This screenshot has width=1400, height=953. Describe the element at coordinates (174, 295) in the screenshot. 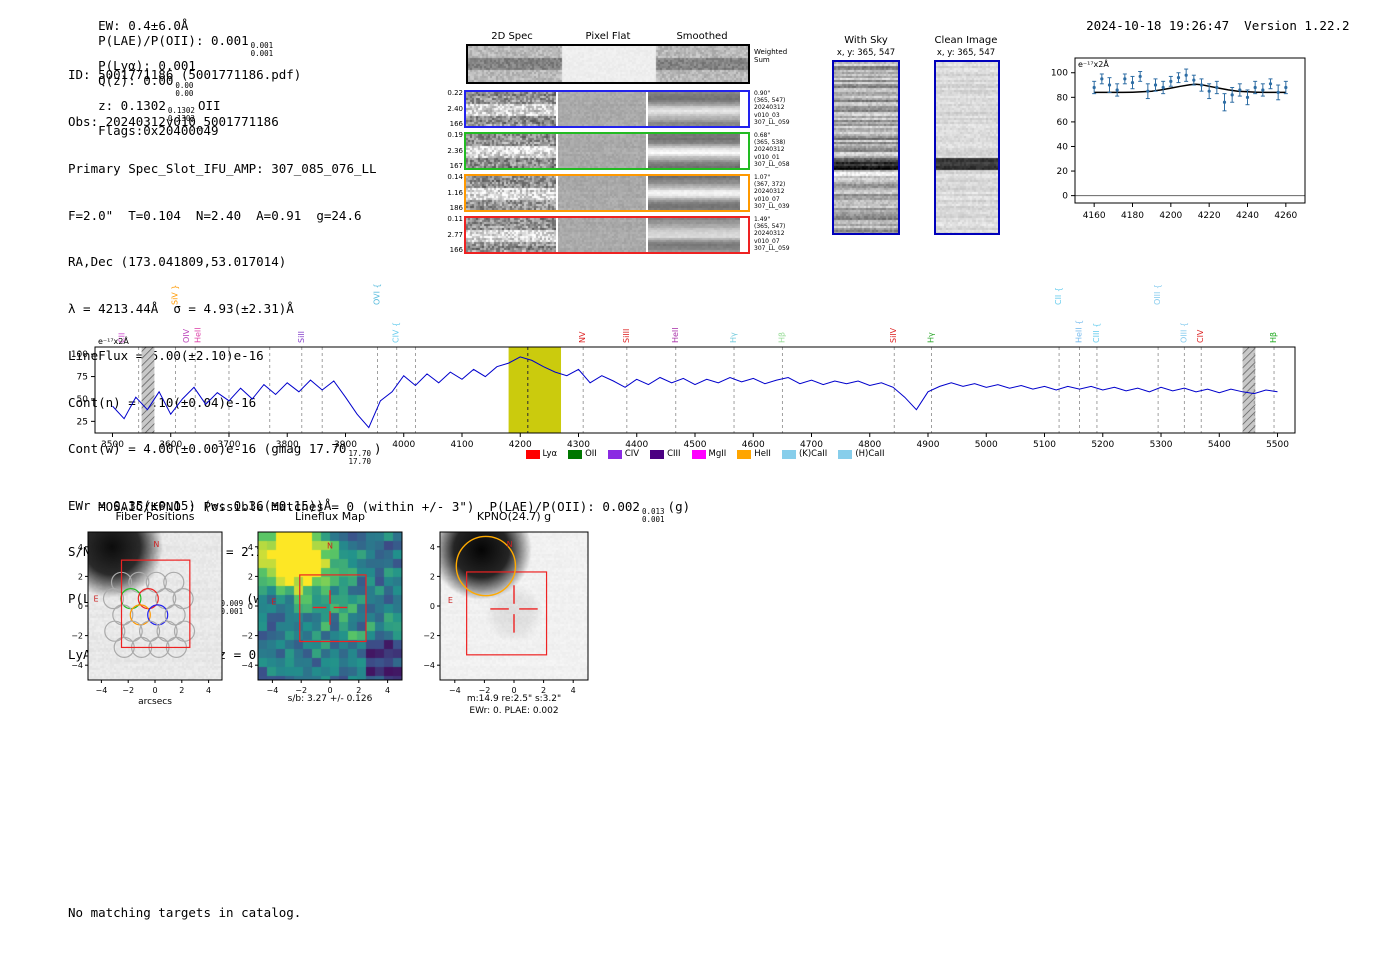

I see `spectral-line-label: SiV }` at that location.